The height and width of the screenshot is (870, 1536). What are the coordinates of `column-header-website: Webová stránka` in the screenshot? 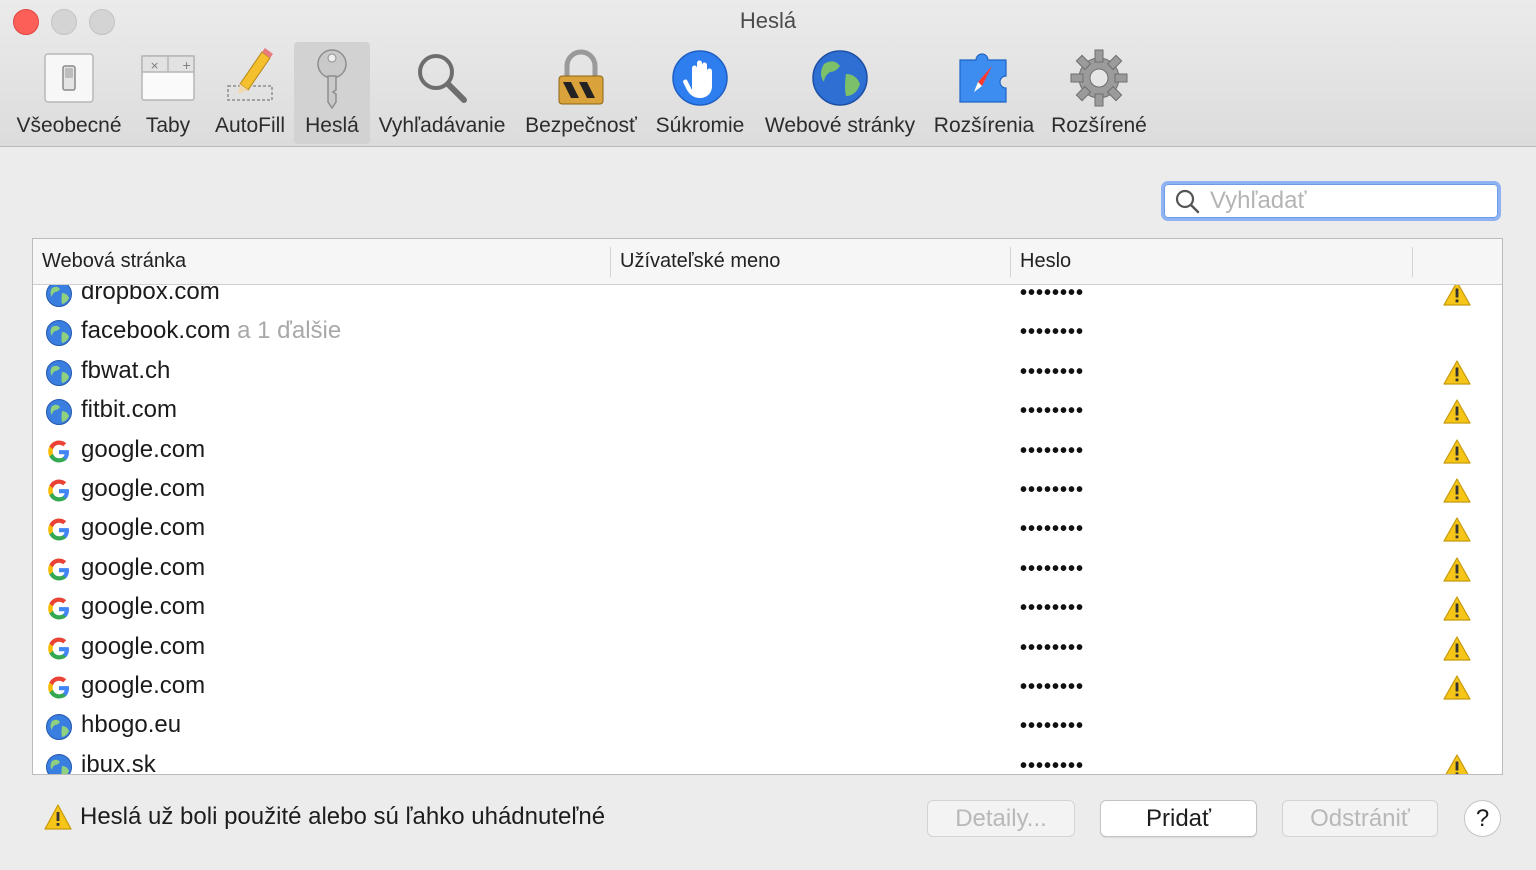 It's located at (114, 261).